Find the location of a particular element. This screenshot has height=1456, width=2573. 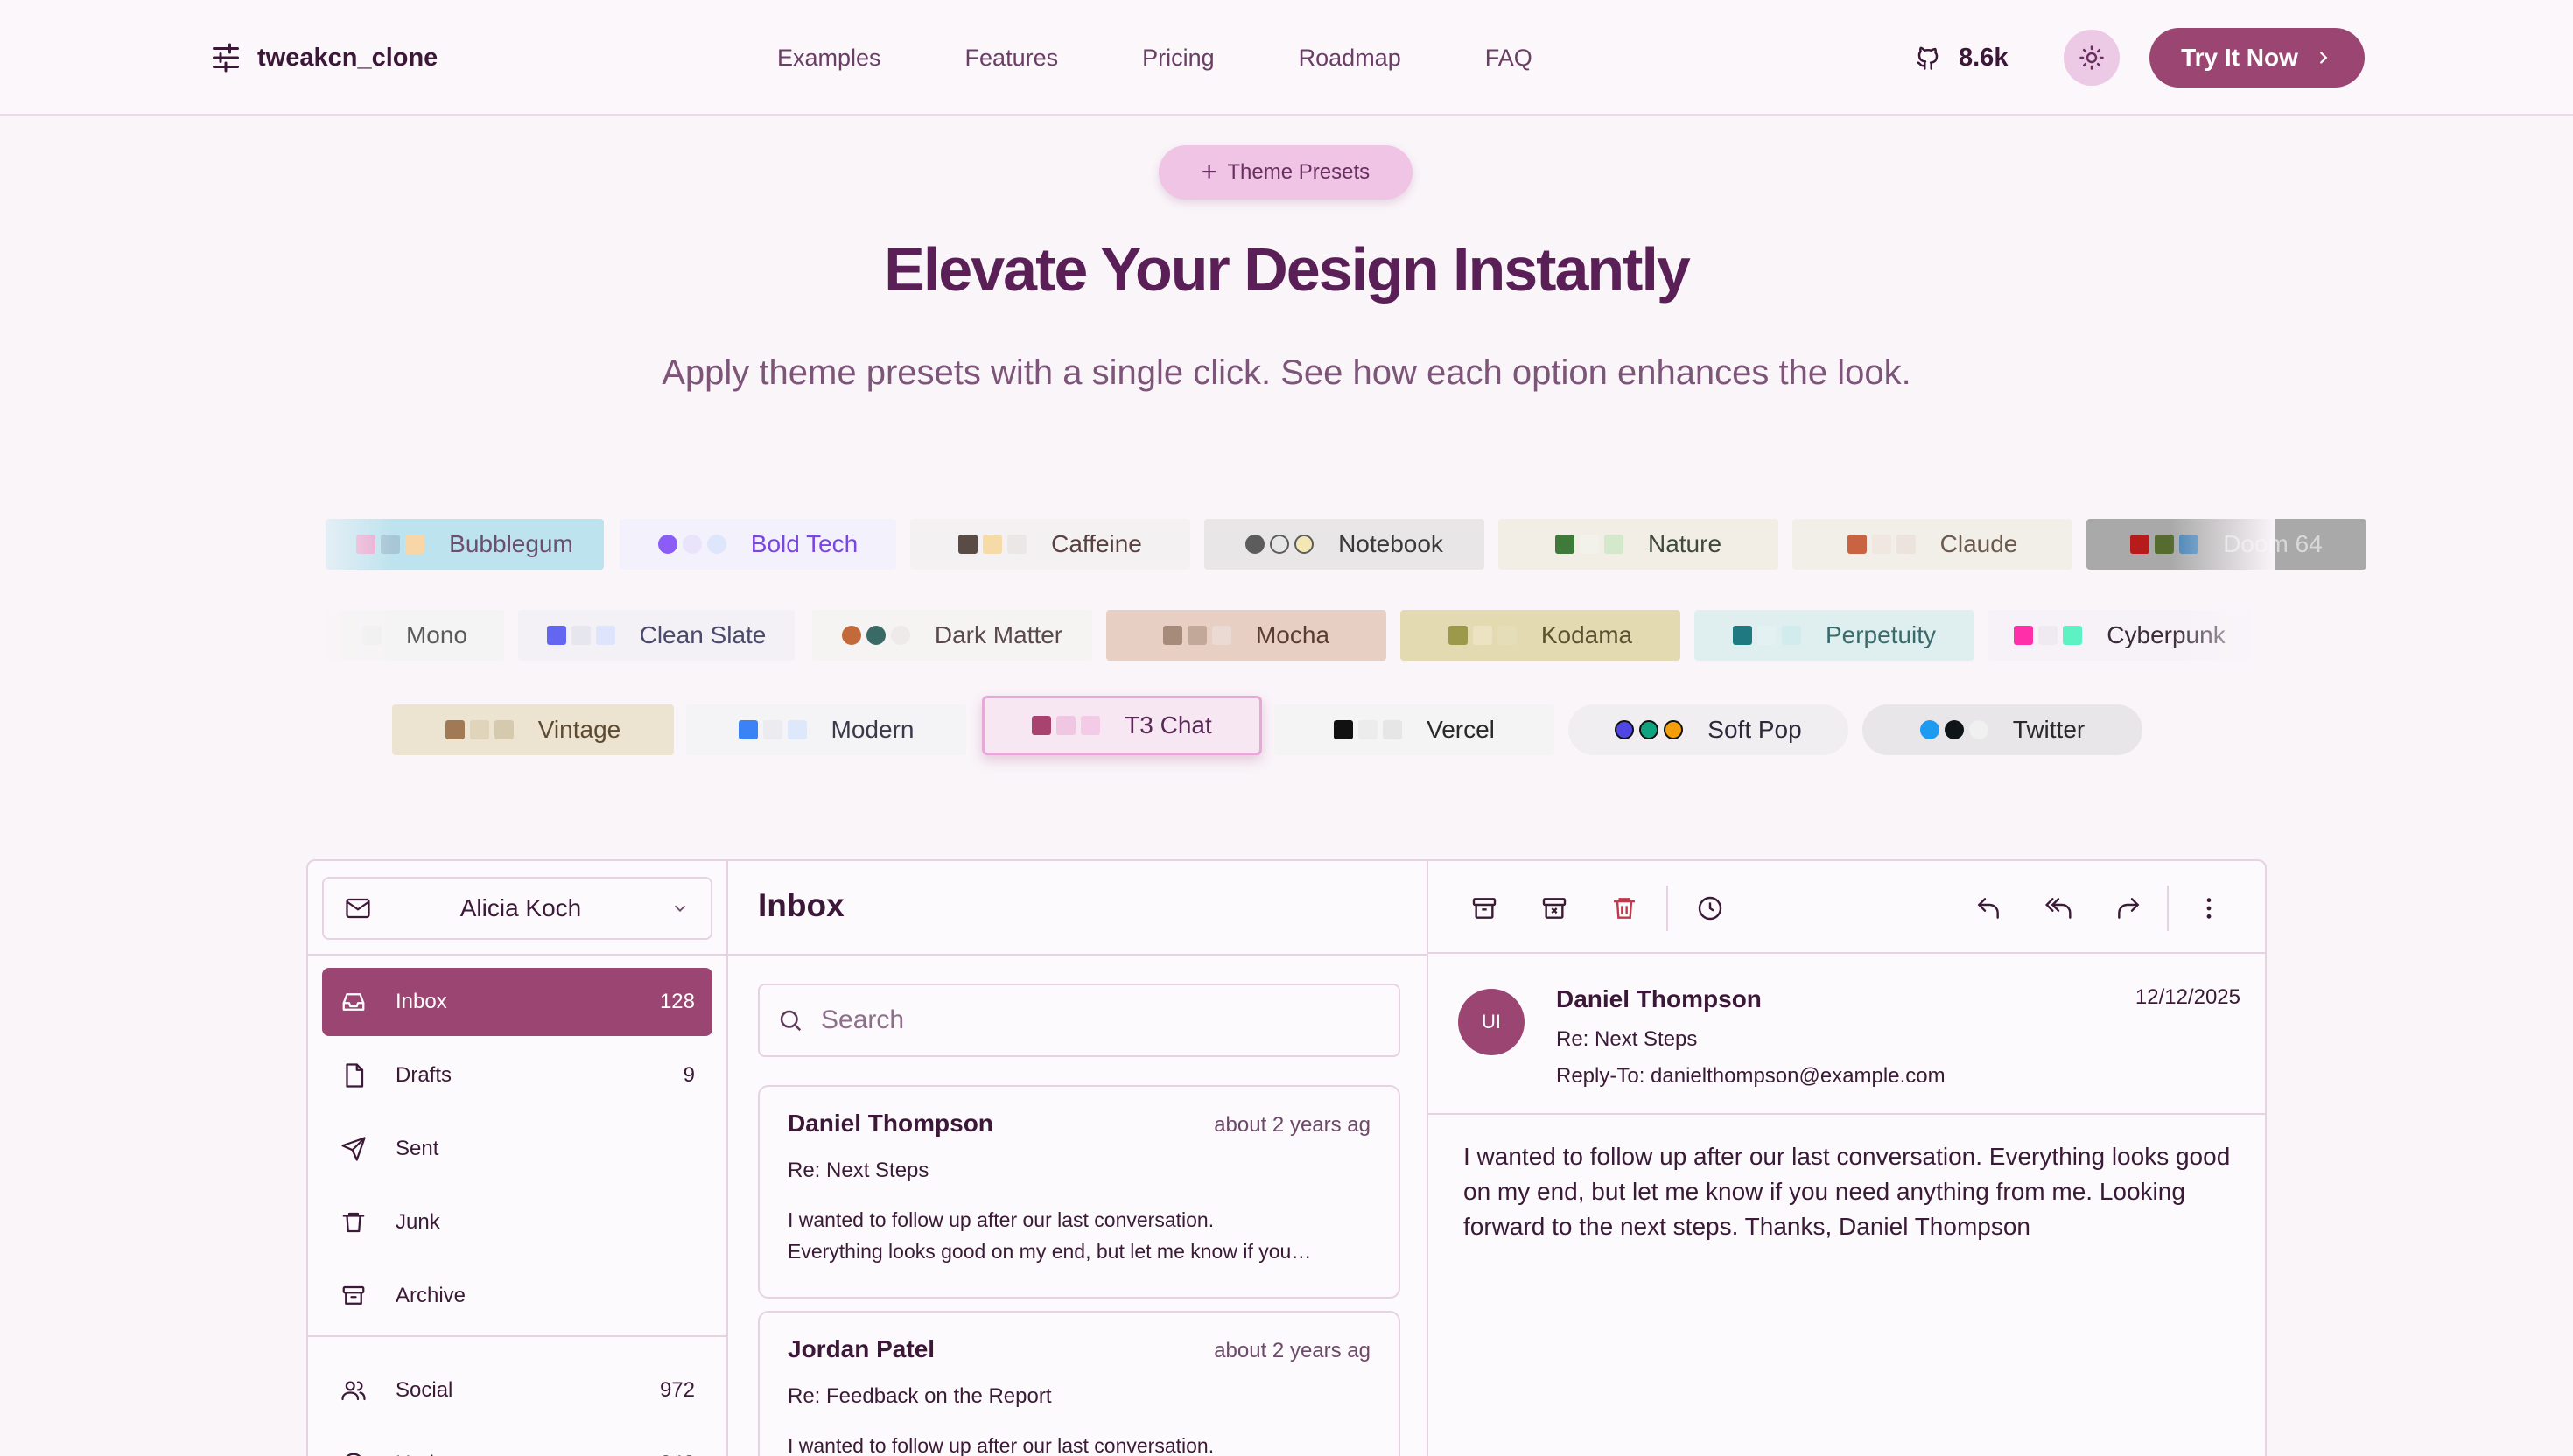

sidebar-item-updates: Updates342 is located at coordinates (517, 1443).